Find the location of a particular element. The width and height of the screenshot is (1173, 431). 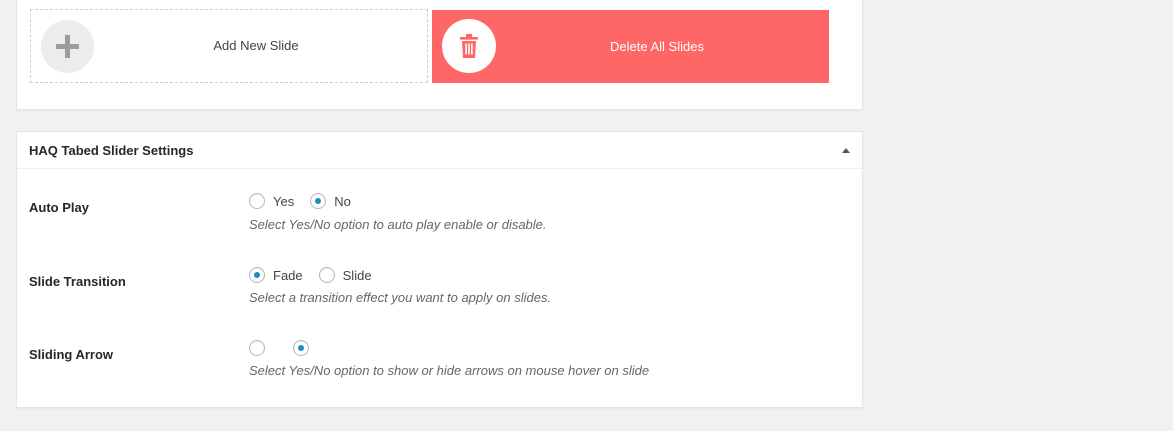

auto-play-no-label: No is located at coordinates (342, 201).